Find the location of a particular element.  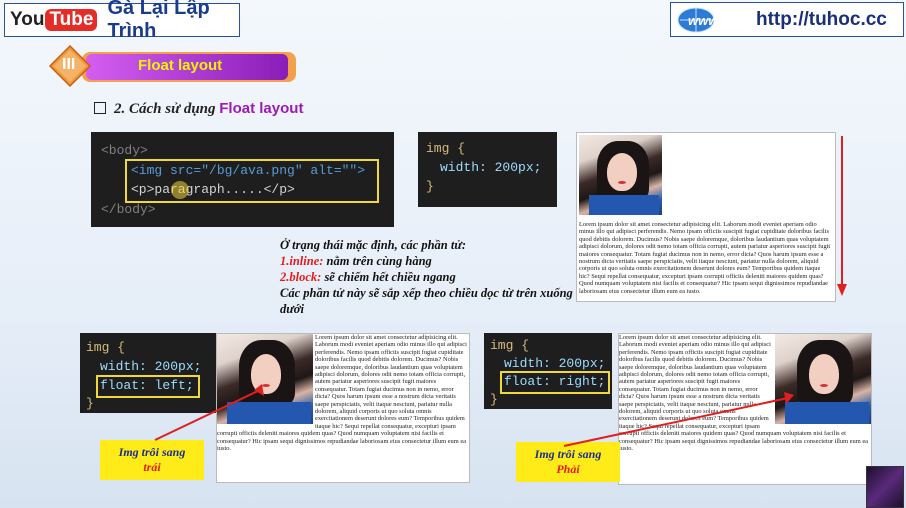

youtube-logo-you: You is located at coordinates (27, 19).